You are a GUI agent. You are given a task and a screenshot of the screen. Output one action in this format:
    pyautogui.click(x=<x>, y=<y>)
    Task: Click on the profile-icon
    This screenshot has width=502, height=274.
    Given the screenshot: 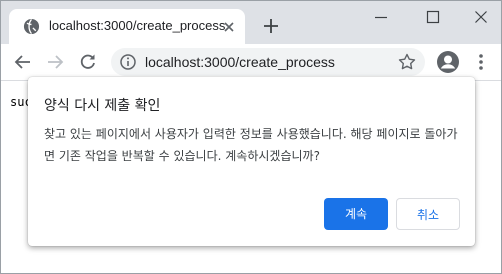 What is the action you would take?
    pyautogui.click(x=448, y=62)
    